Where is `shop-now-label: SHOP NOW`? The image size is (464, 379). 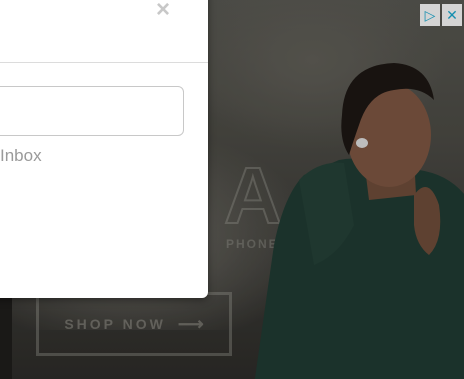 shop-now-label: SHOP NOW is located at coordinates (115, 324).